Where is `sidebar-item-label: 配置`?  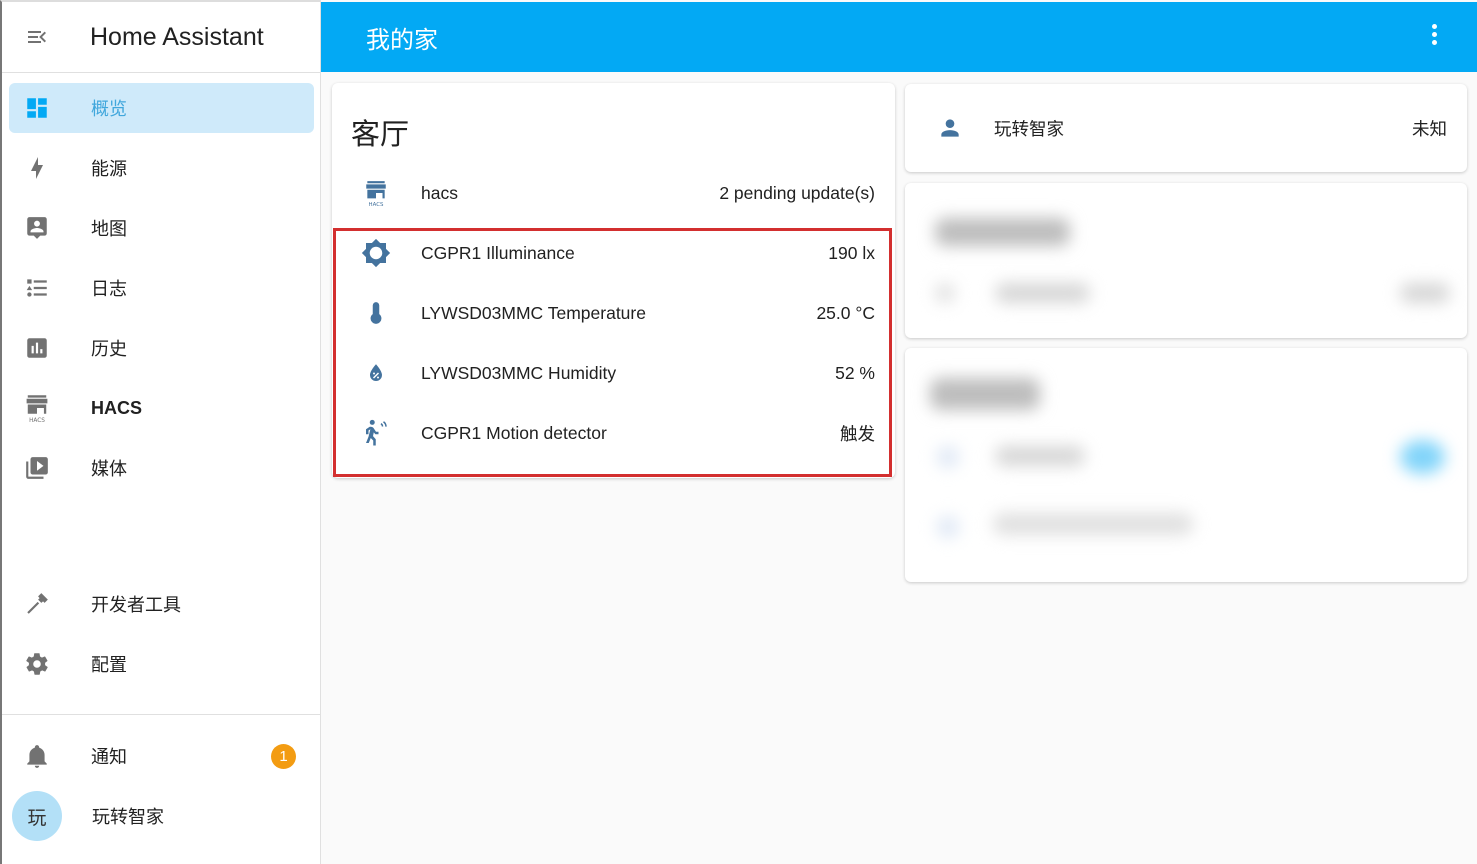 sidebar-item-label: 配置 is located at coordinates (109, 665).